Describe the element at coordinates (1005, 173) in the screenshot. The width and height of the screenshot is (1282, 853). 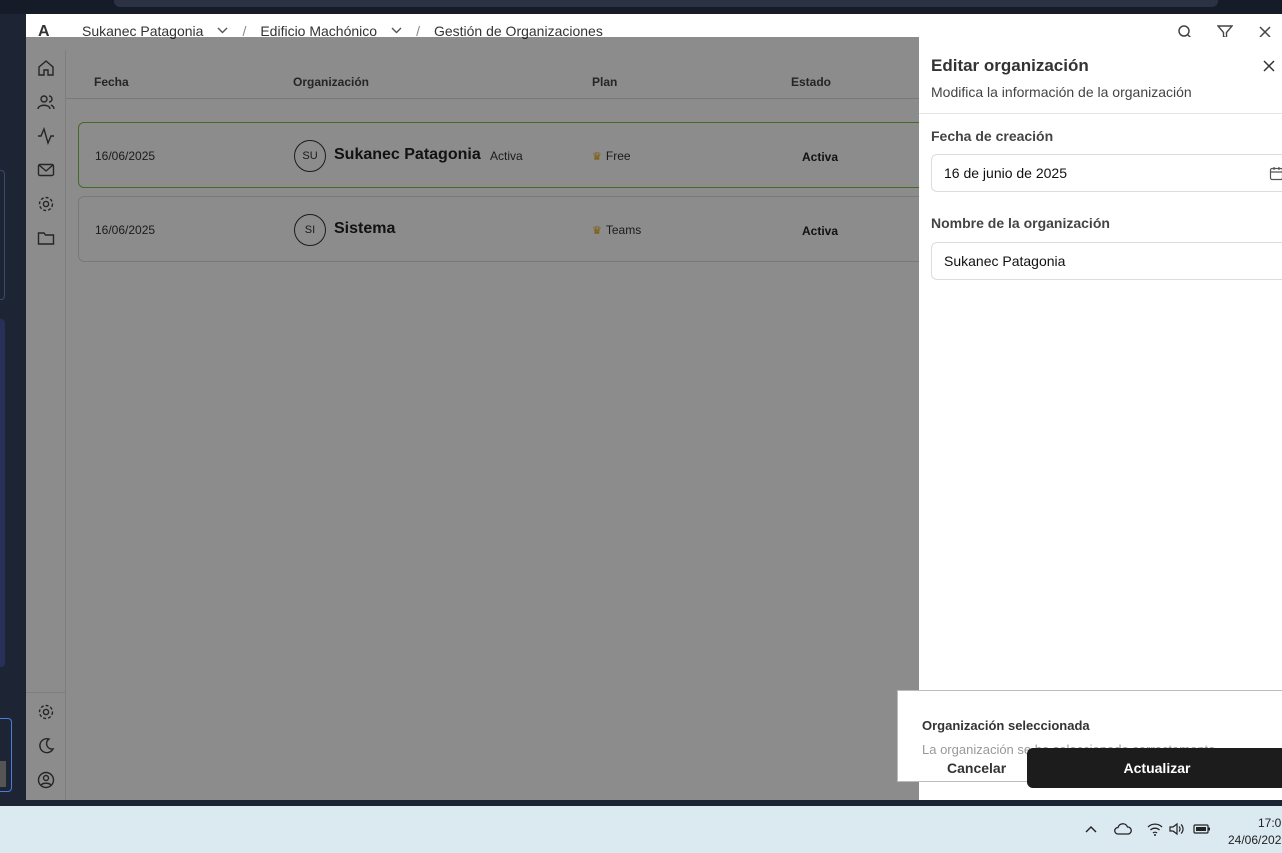
I see `creation-date-value: 16 de junio de 2025` at that location.